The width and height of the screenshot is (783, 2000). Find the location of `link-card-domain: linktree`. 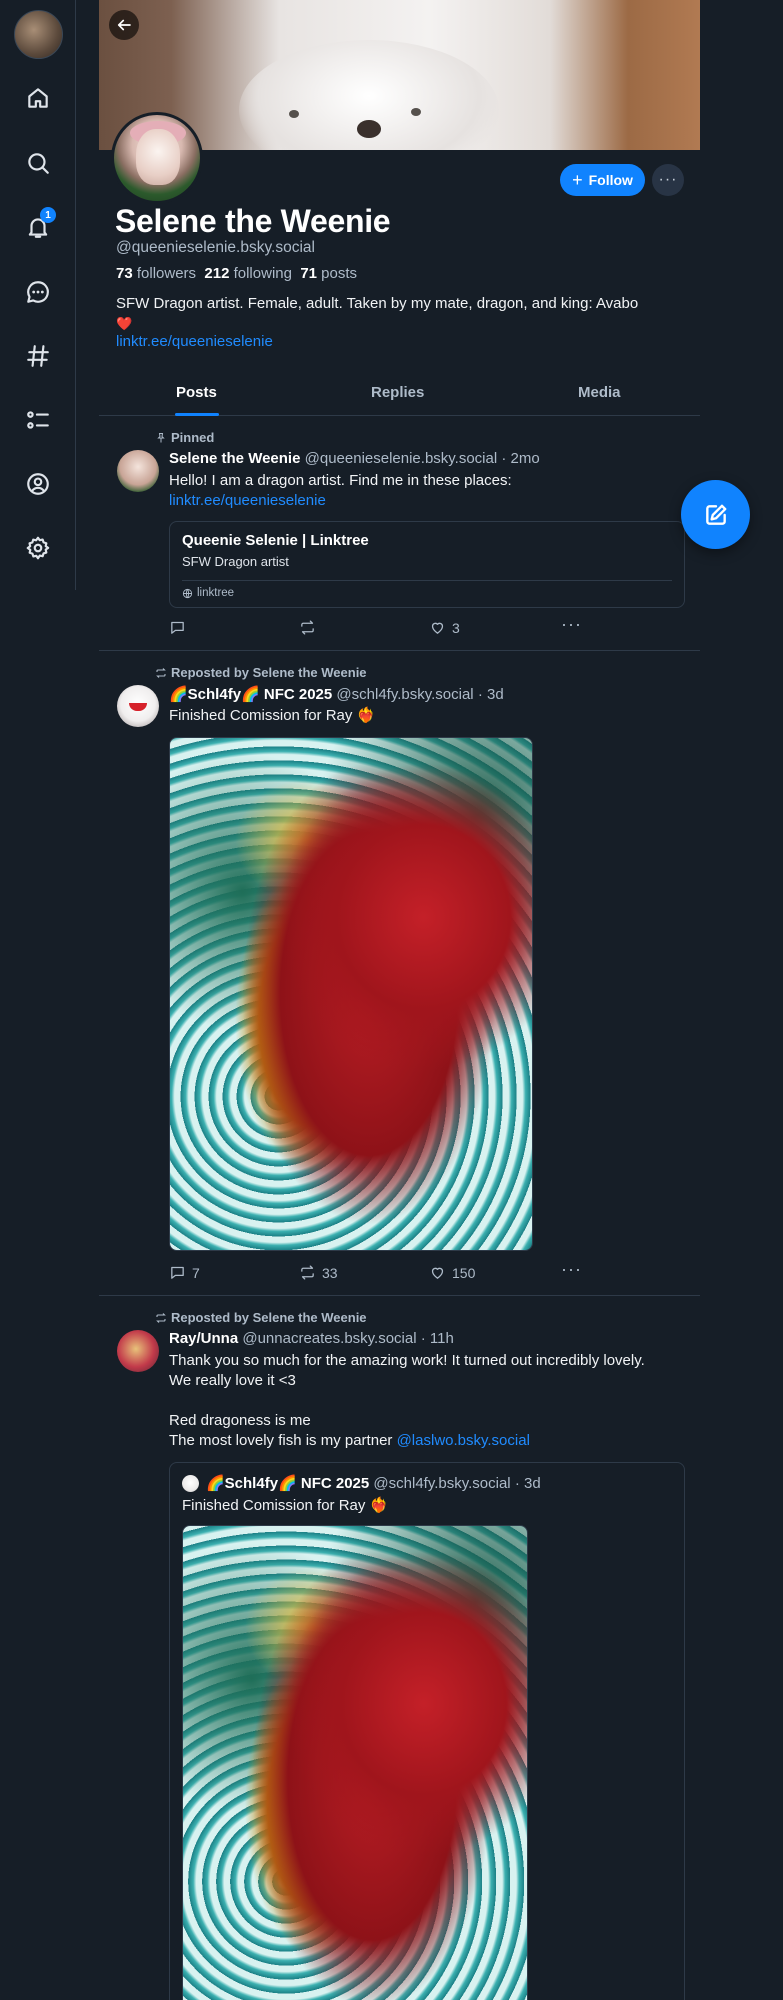

link-card-domain: linktree is located at coordinates (216, 593).